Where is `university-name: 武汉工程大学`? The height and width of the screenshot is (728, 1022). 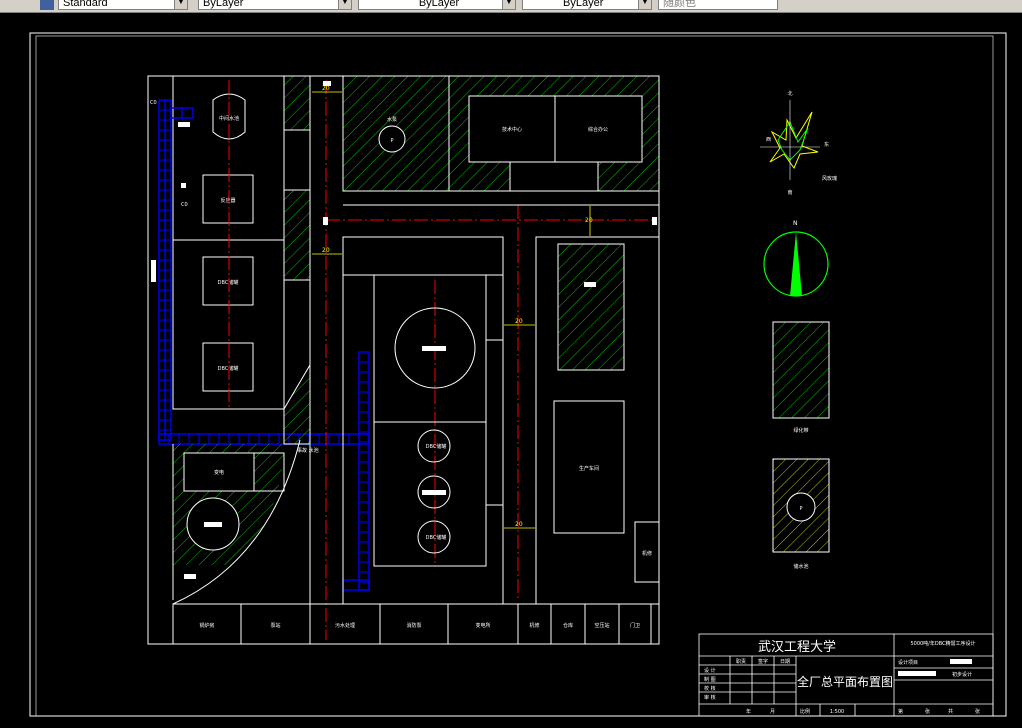
university-name: 武汉工程大学 is located at coordinates (797, 647).